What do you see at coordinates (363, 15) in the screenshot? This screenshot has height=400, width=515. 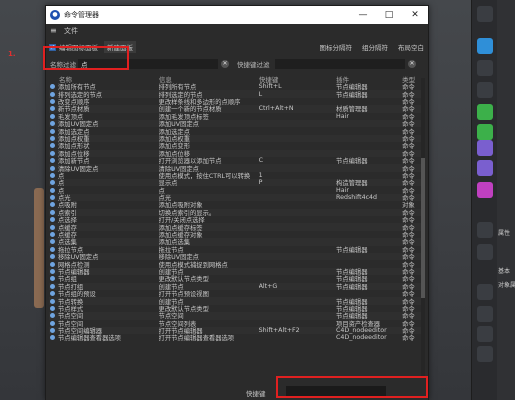 I see `minimize-button: —` at bounding box center [363, 15].